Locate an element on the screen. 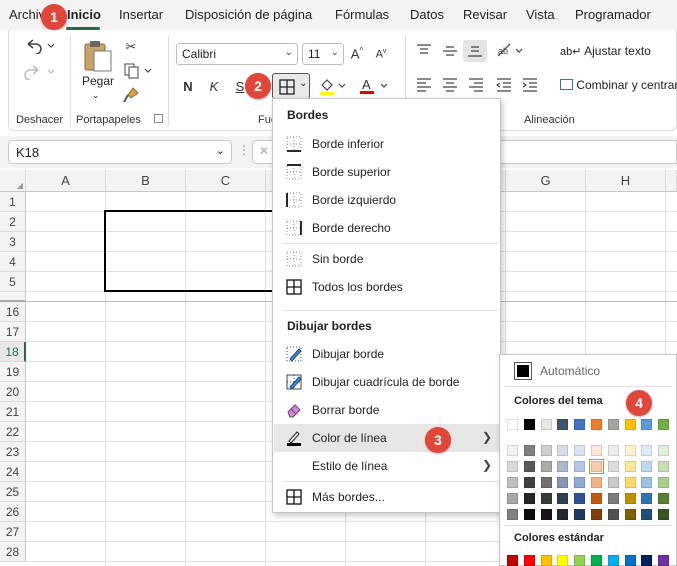 This screenshot has height=566, width=677. format-painter-button is located at coordinates (131, 95).